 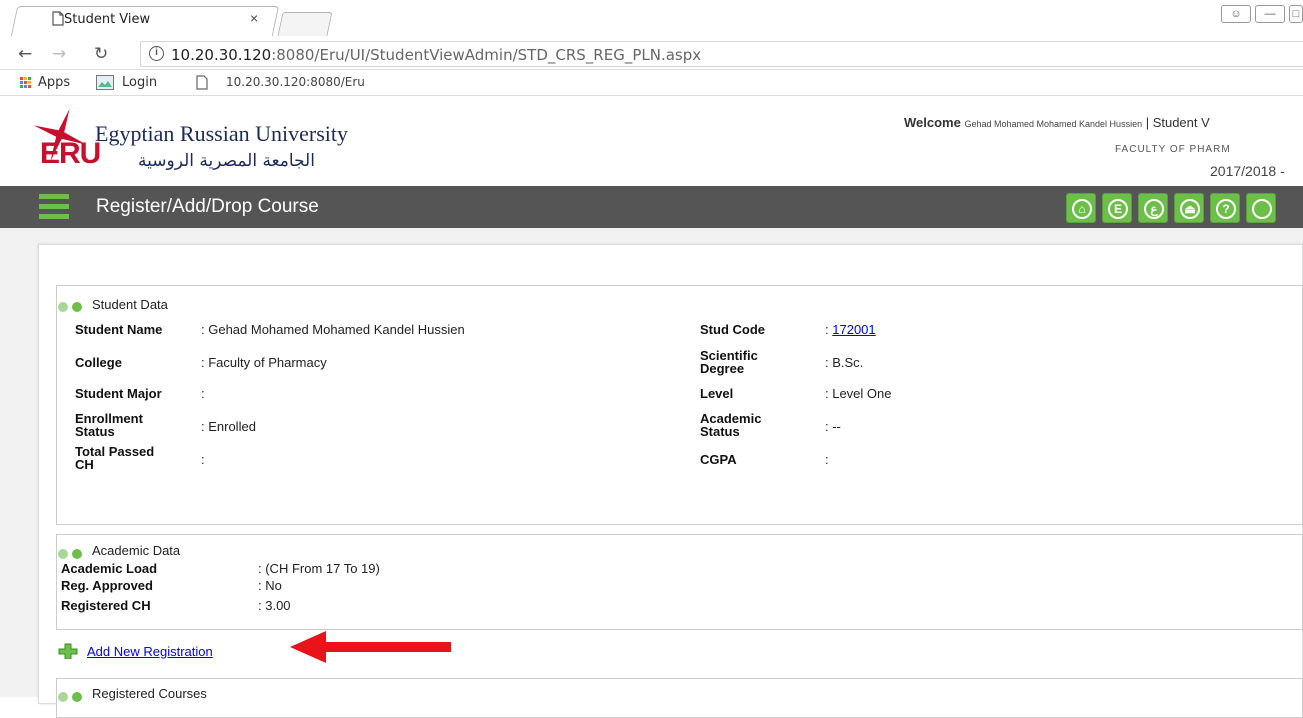 What do you see at coordinates (270, 585) in the screenshot?
I see `reg-approved-value: : No` at bounding box center [270, 585].